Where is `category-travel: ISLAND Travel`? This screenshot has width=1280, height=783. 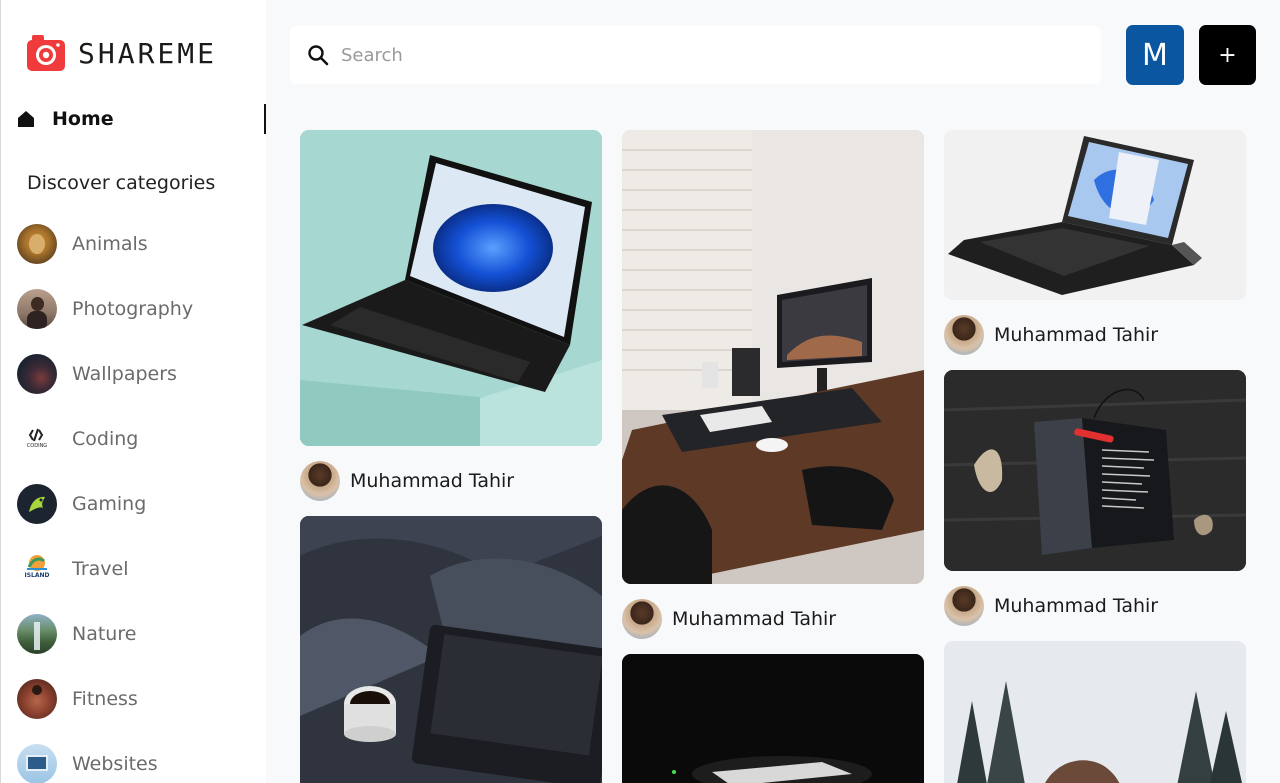 category-travel: ISLAND Travel is located at coordinates (72, 569).